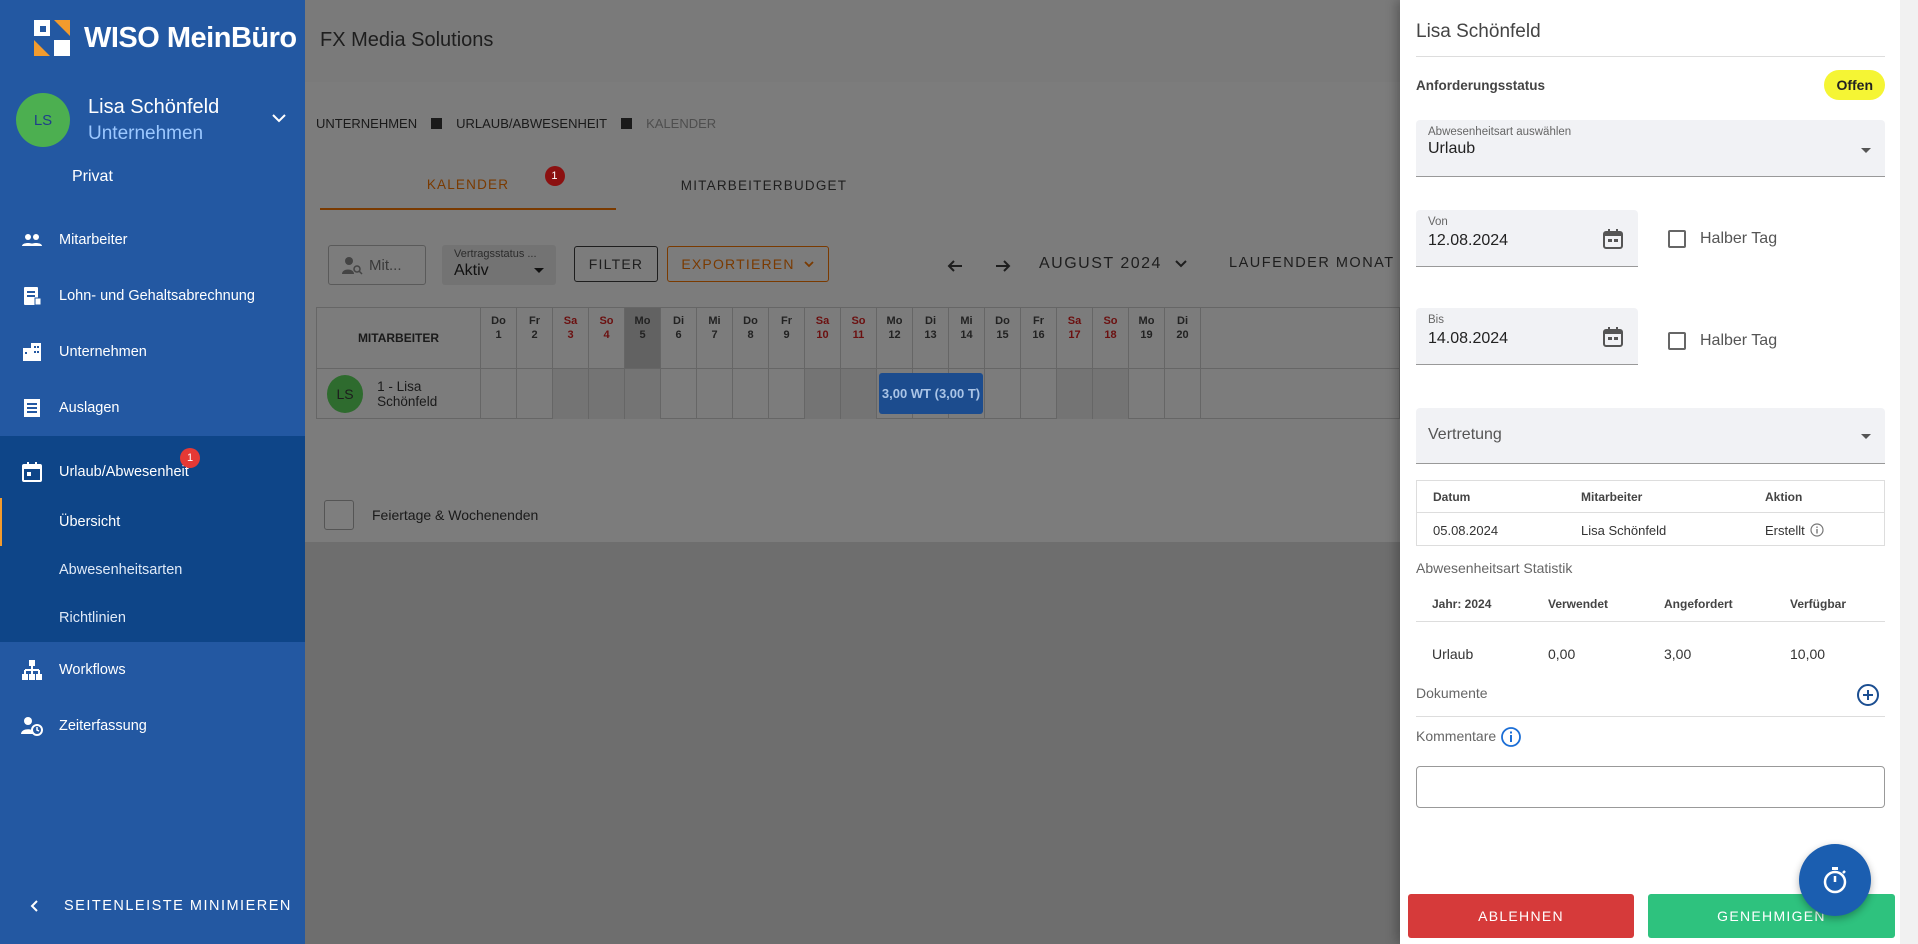 The height and width of the screenshot is (944, 1918). Describe the element at coordinates (606, 335) in the screenshot. I see `day-number: 4` at that location.